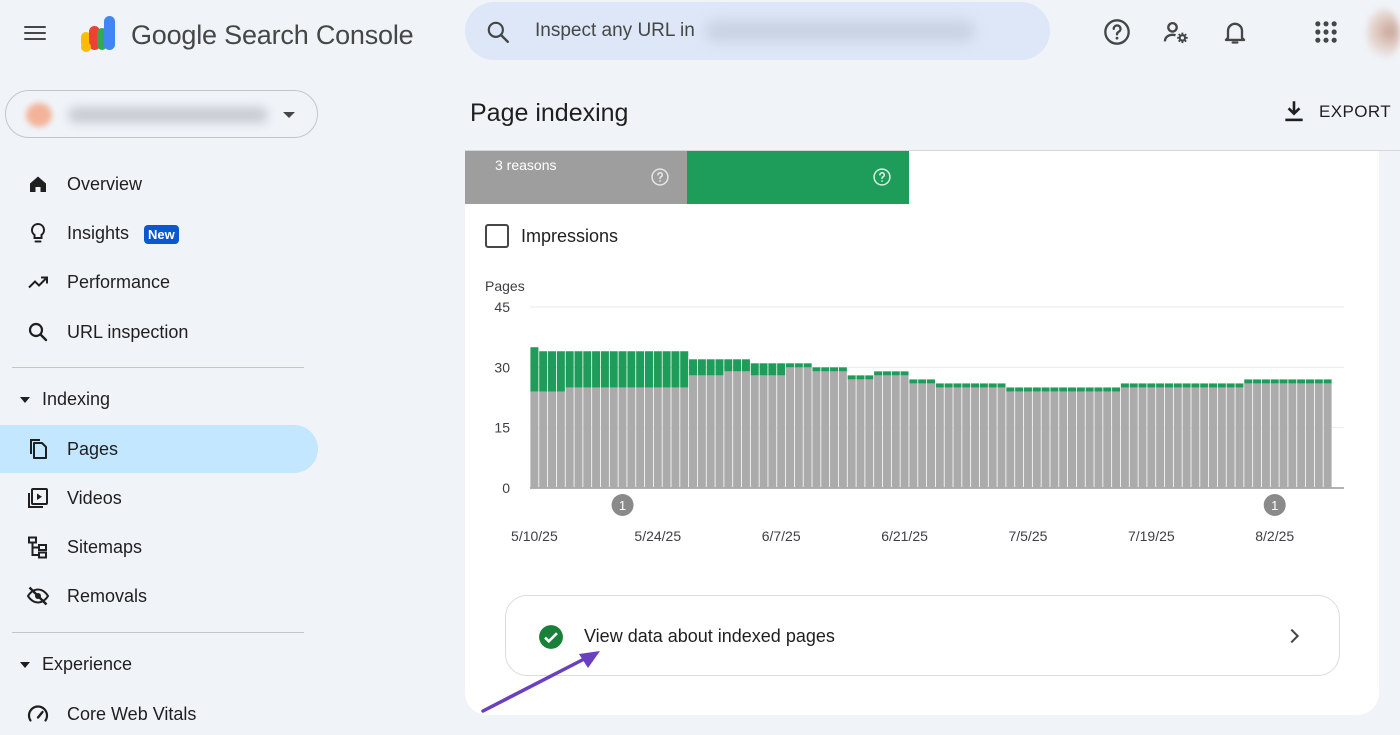  I want to click on view-indexed-pages-link: View data about indexed pages, so click(922, 635).